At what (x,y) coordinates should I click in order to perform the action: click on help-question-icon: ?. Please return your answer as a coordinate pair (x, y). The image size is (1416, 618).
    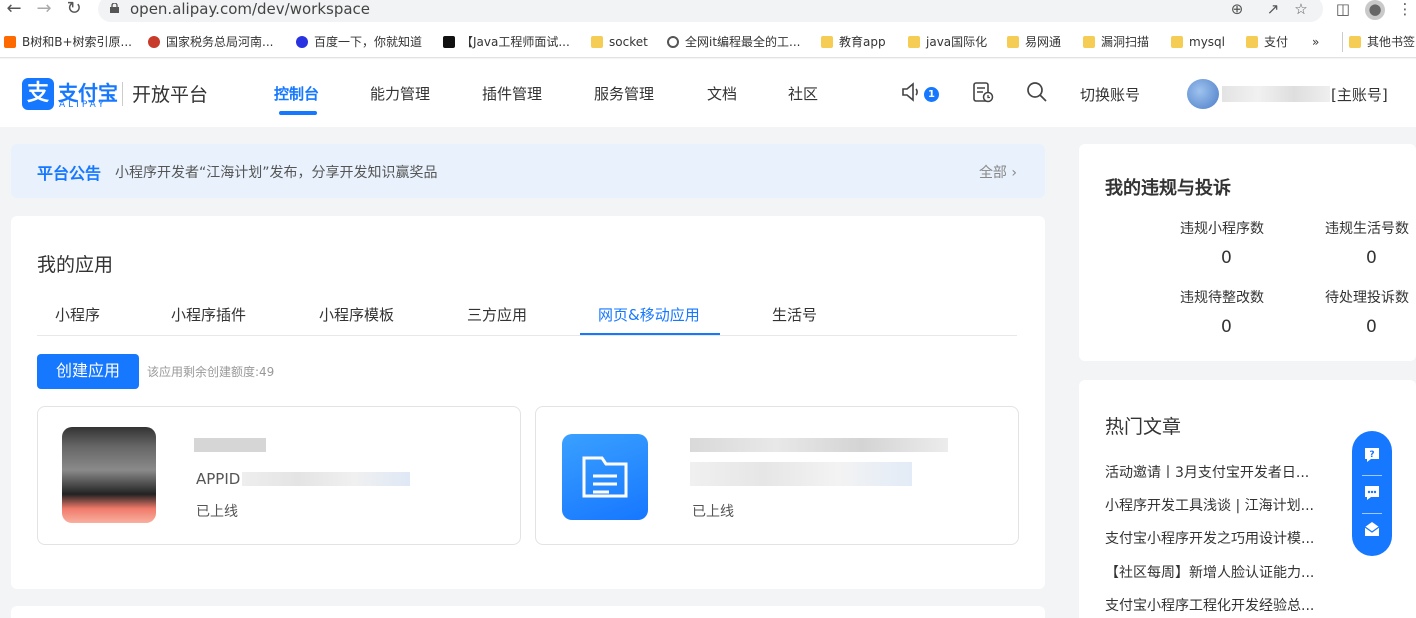
    Looking at the image, I should click on (1372, 455).